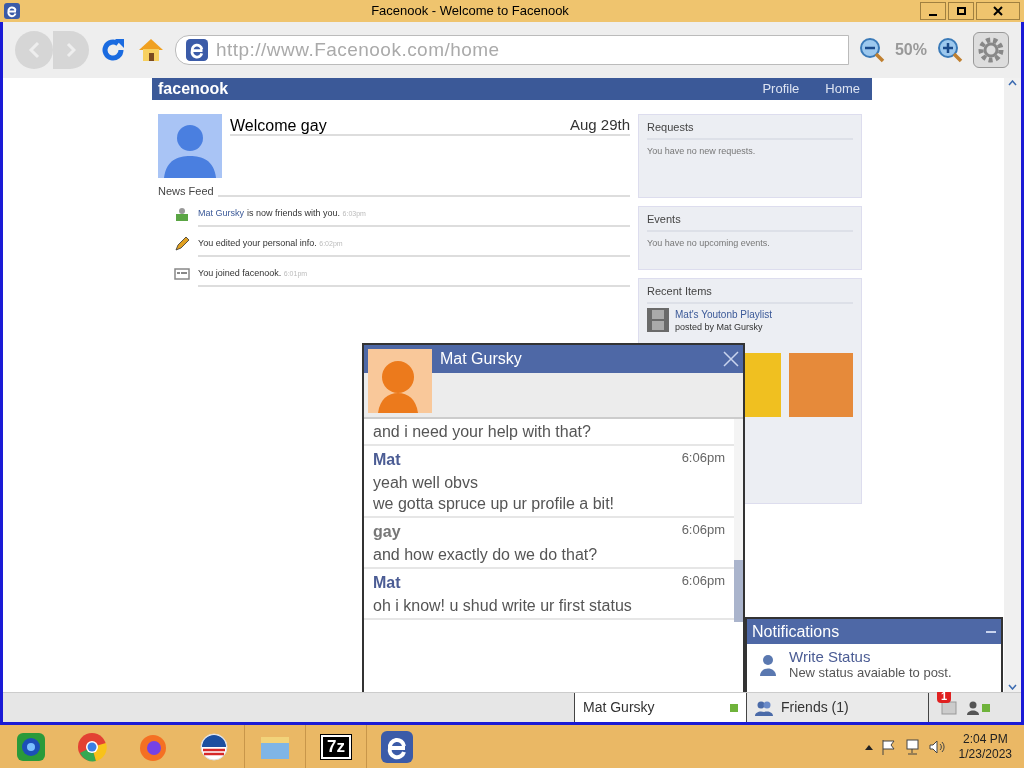  Describe the element at coordinates (91, 746) in the screenshot. I see `chrome-icon` at that location.